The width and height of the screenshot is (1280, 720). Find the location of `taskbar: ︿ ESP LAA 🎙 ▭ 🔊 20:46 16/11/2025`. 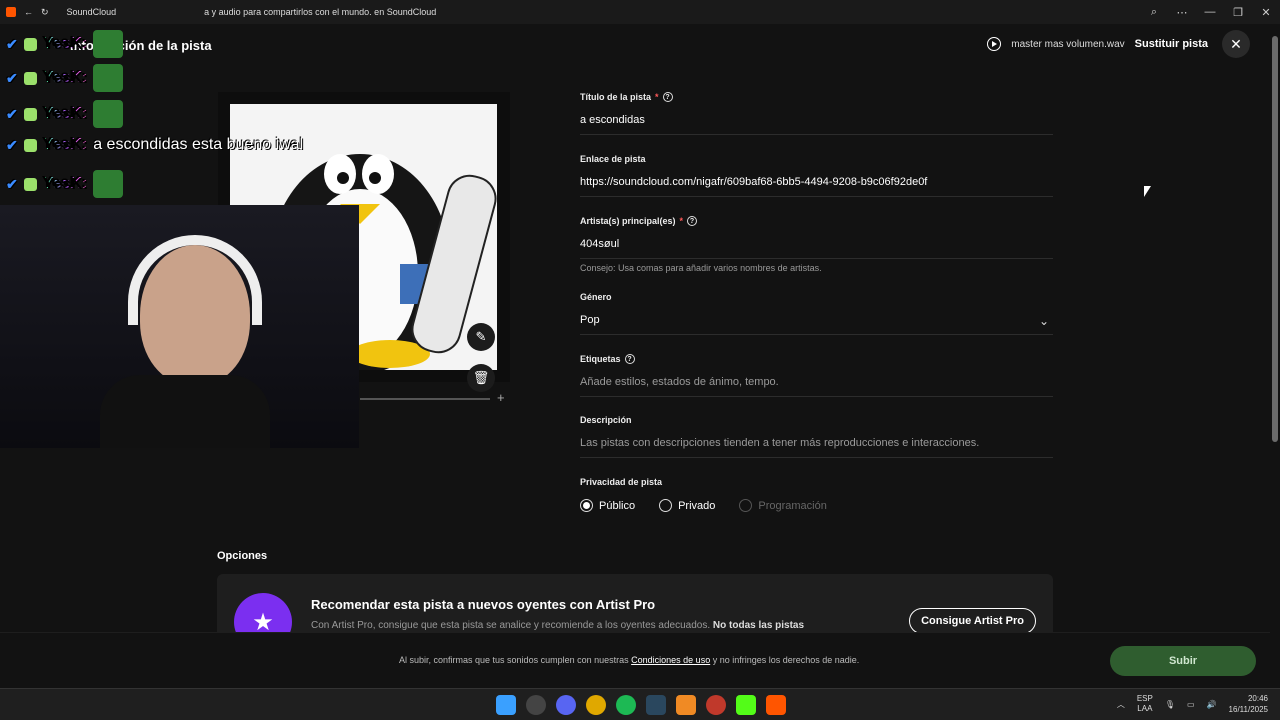

taskbar: ︿ ESP LAA 🎙 ▭ 🔊 20:46 16/11/2025 is located at coordinates (640, 704).